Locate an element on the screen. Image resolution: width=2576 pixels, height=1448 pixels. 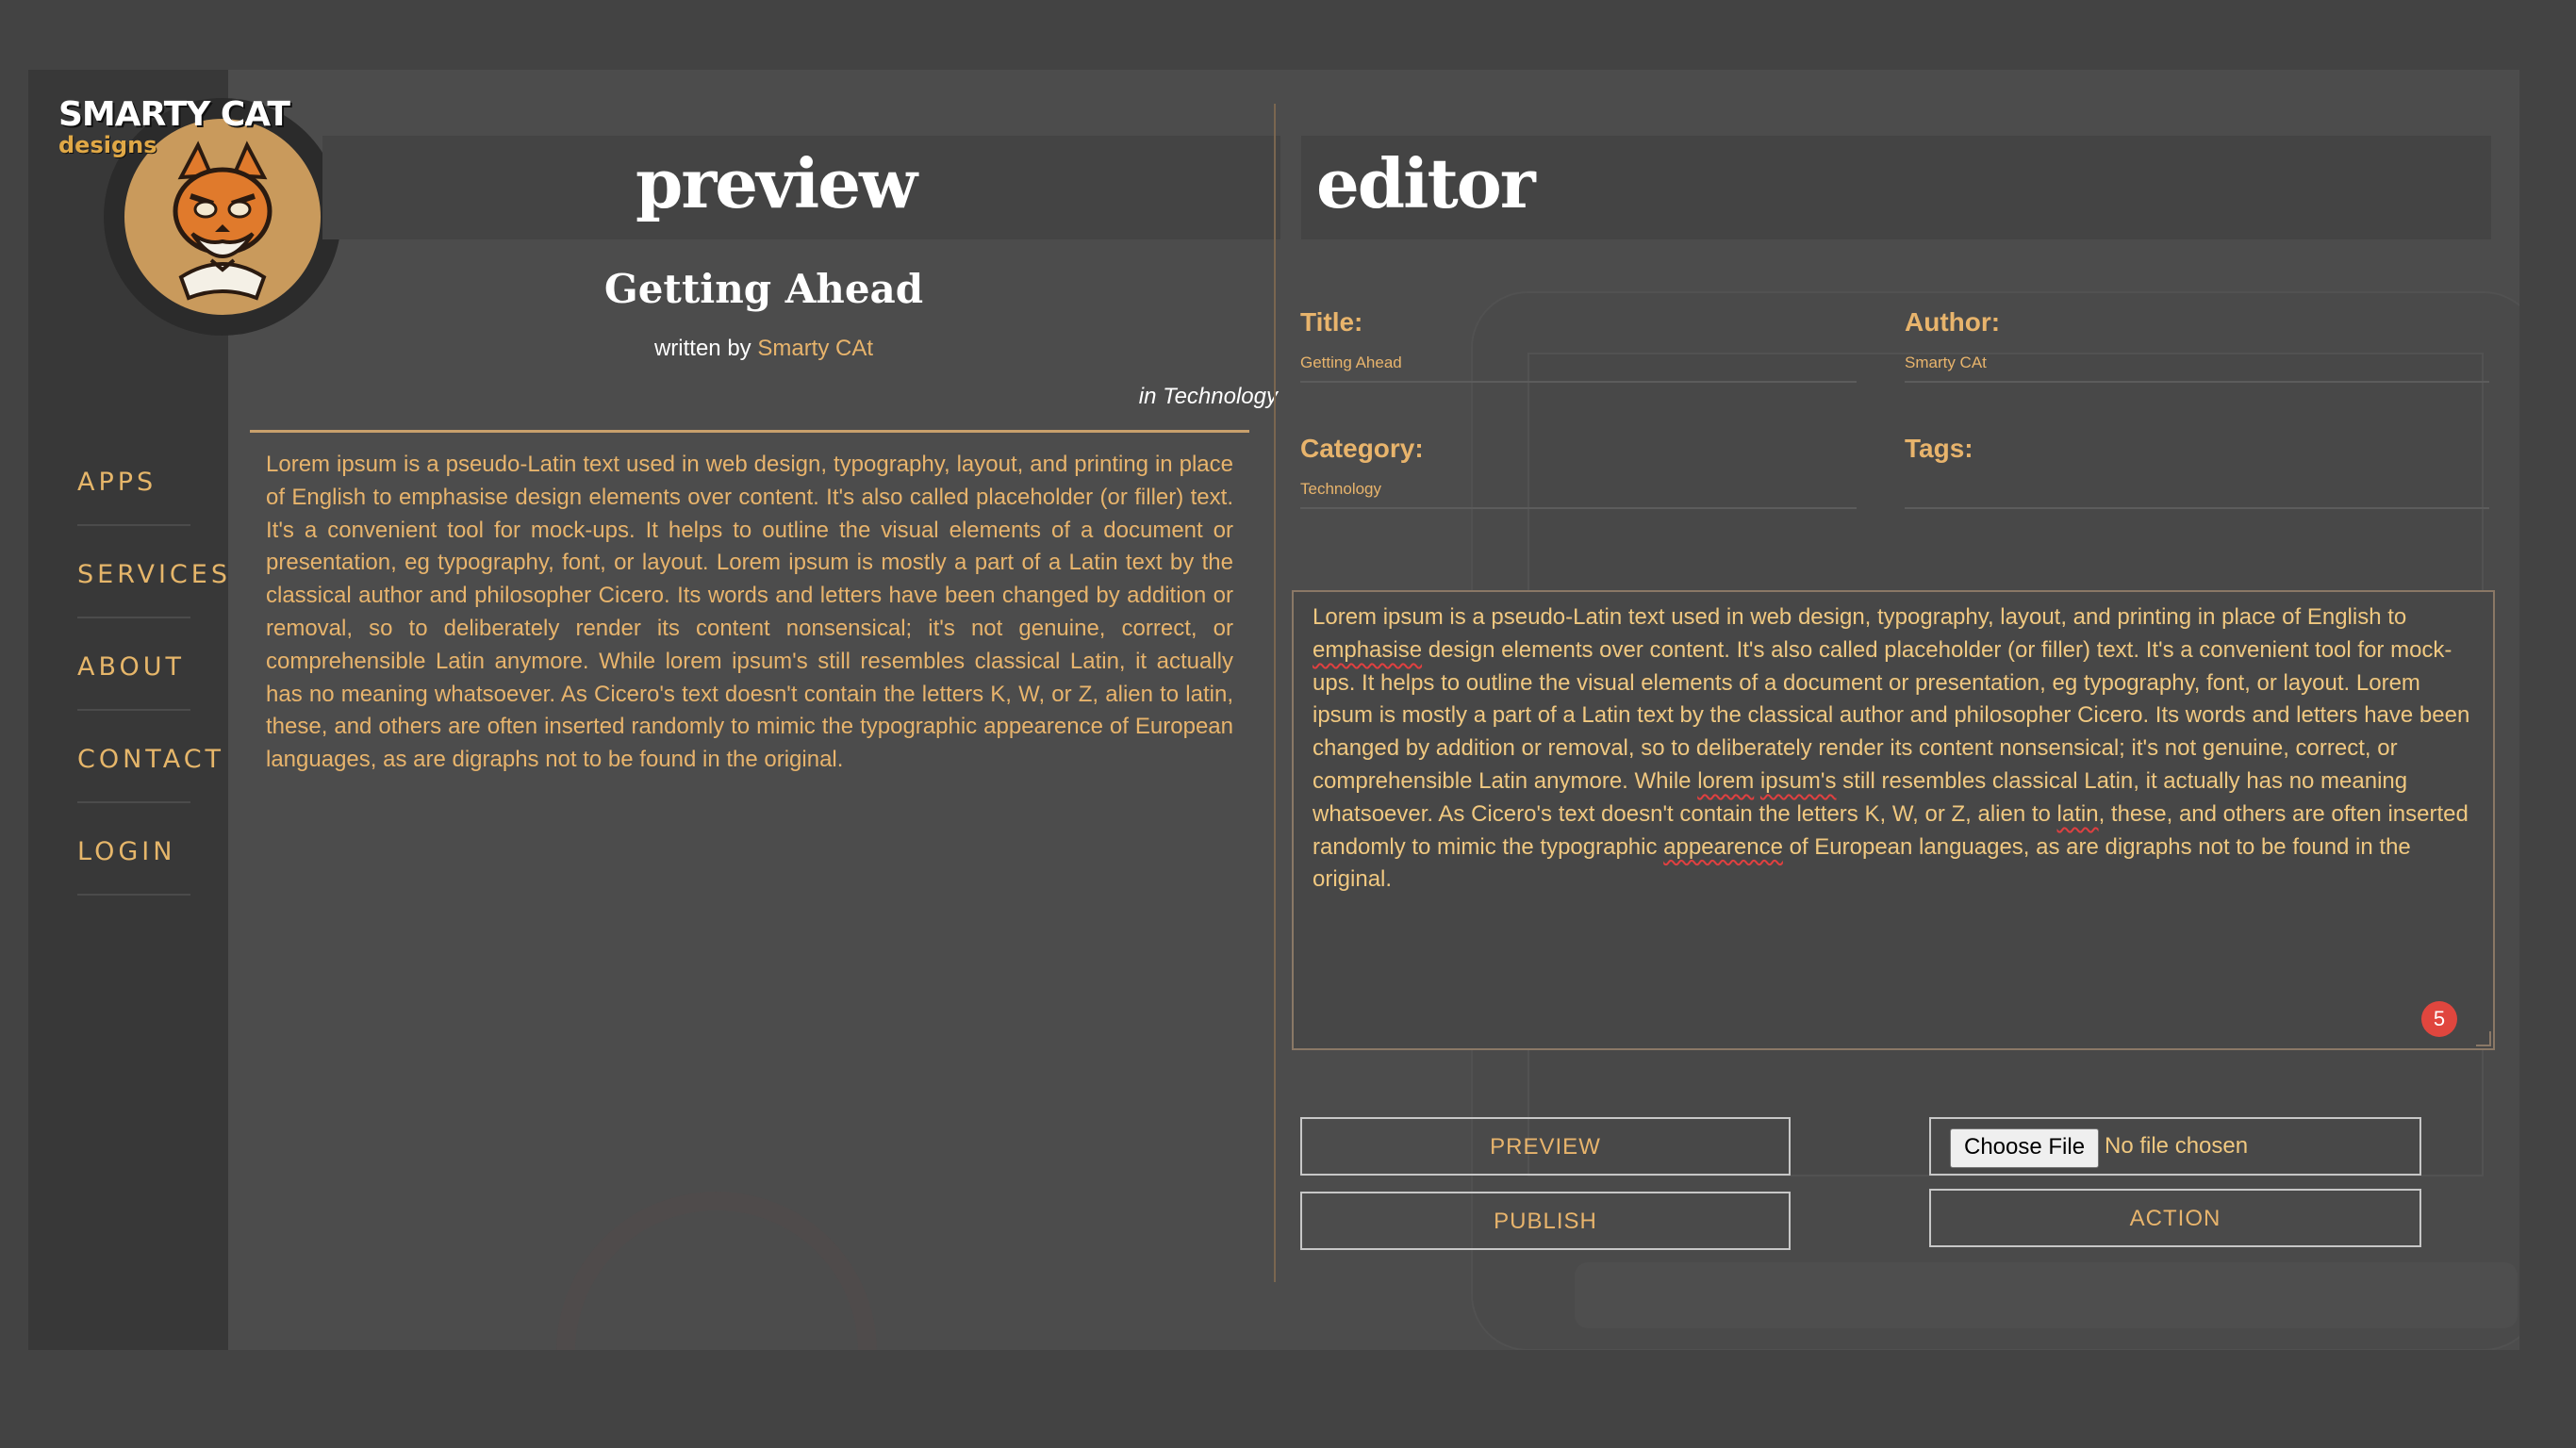
column-divider is located at coordinates (1275, 693).